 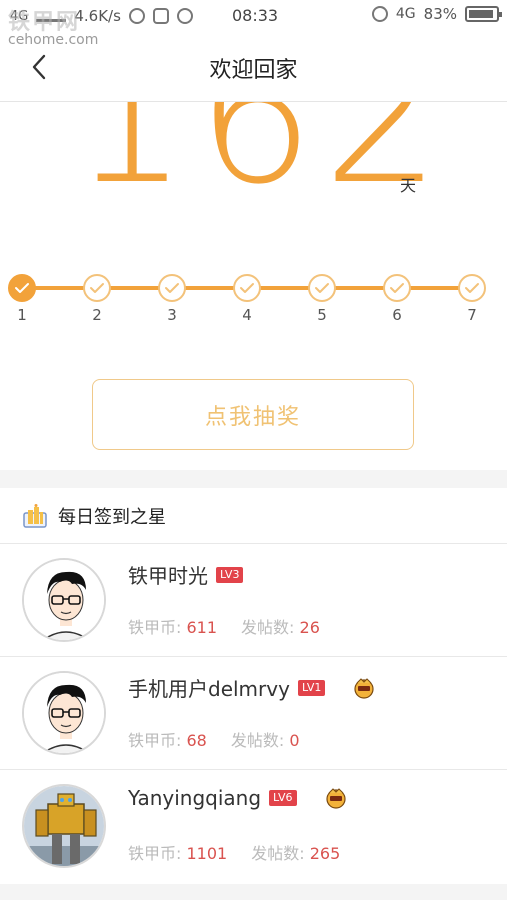 I want to click on step-label: 7, so click(x=472, y=315).